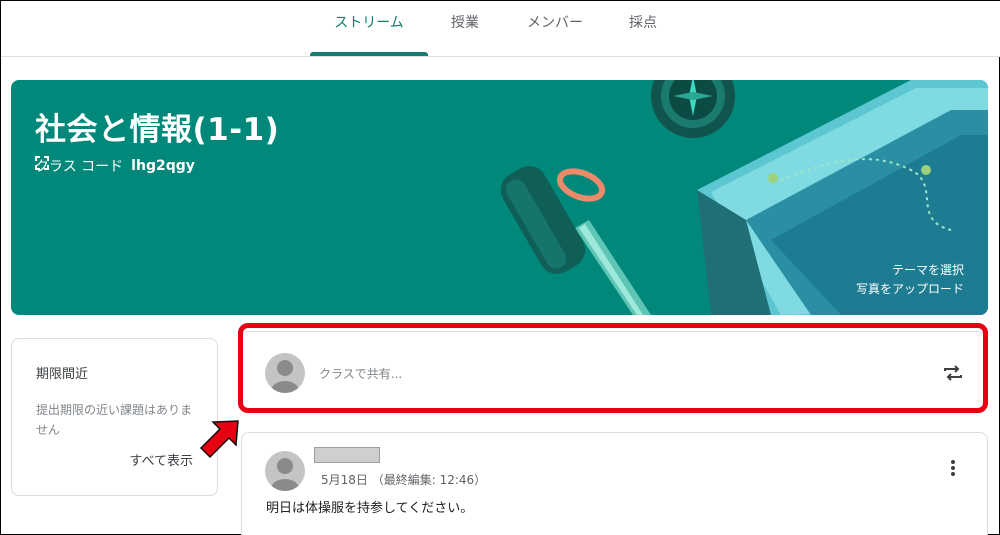  What do you see at coordinates (643, 29) in the screenshot?
I see `tab-grades: 採点` at bounding box center [643, 29].